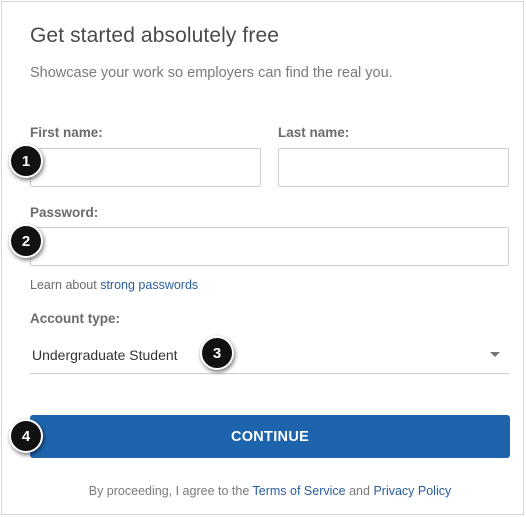 Image resolution: width=526 pixels, height=517 pixels. I want to click on password-hint-text: Learn about, so click(65, 285).